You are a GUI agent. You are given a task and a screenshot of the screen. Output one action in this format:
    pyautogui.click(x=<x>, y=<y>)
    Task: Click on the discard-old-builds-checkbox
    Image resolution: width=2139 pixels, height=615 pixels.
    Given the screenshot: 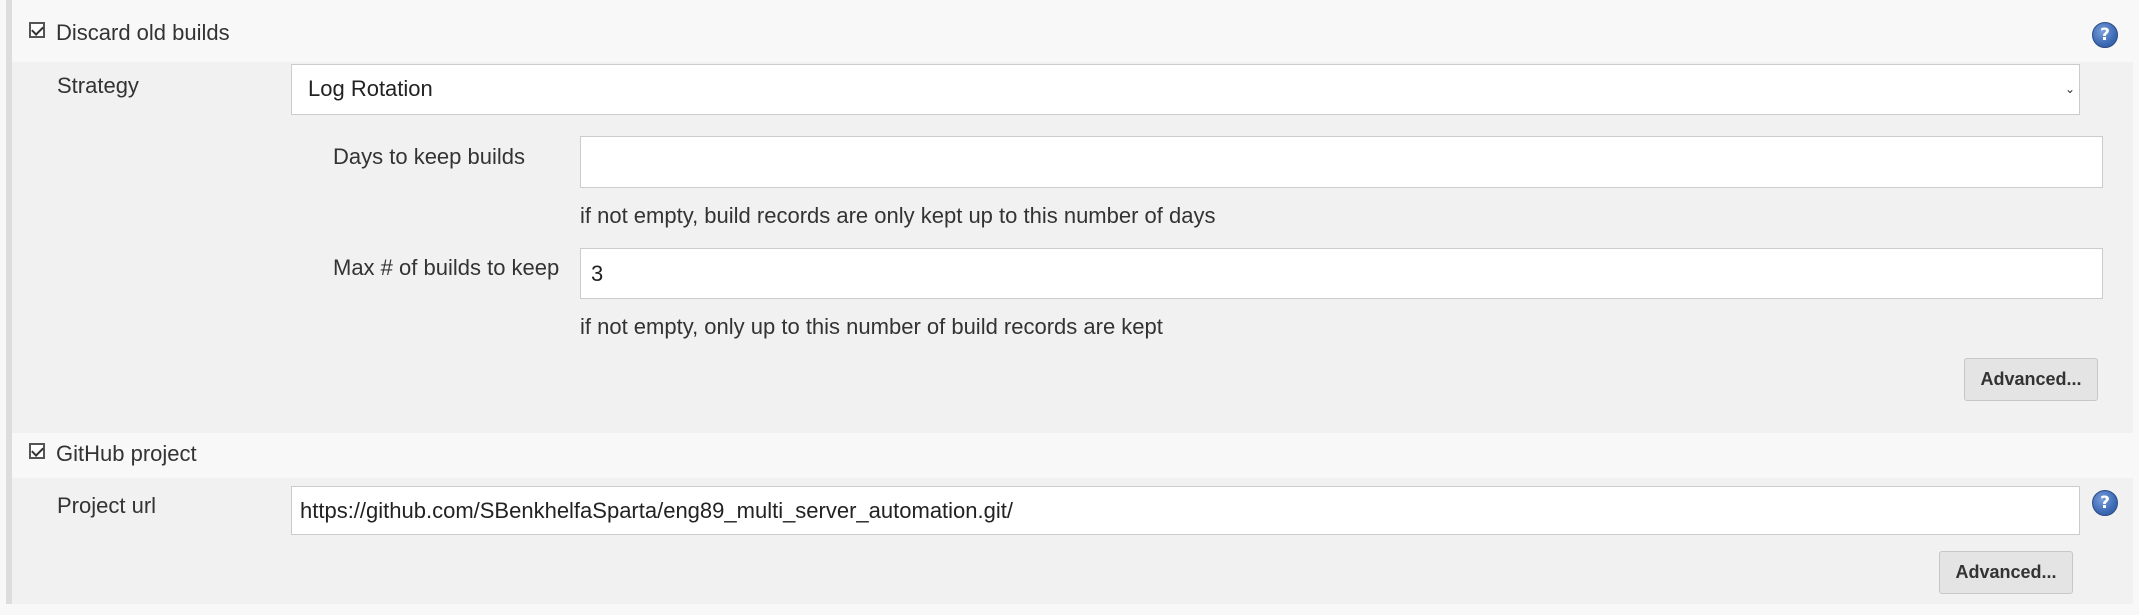 What is the action you would take?
    pyautogui.click(x=37, y=30)
    